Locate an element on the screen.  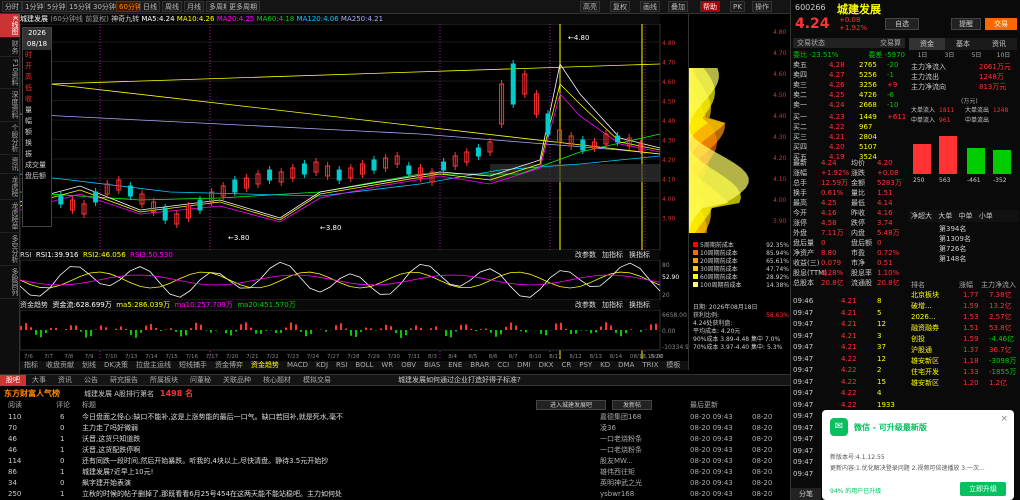
alert-button: 提醒 is located at coordinates (966, 24).